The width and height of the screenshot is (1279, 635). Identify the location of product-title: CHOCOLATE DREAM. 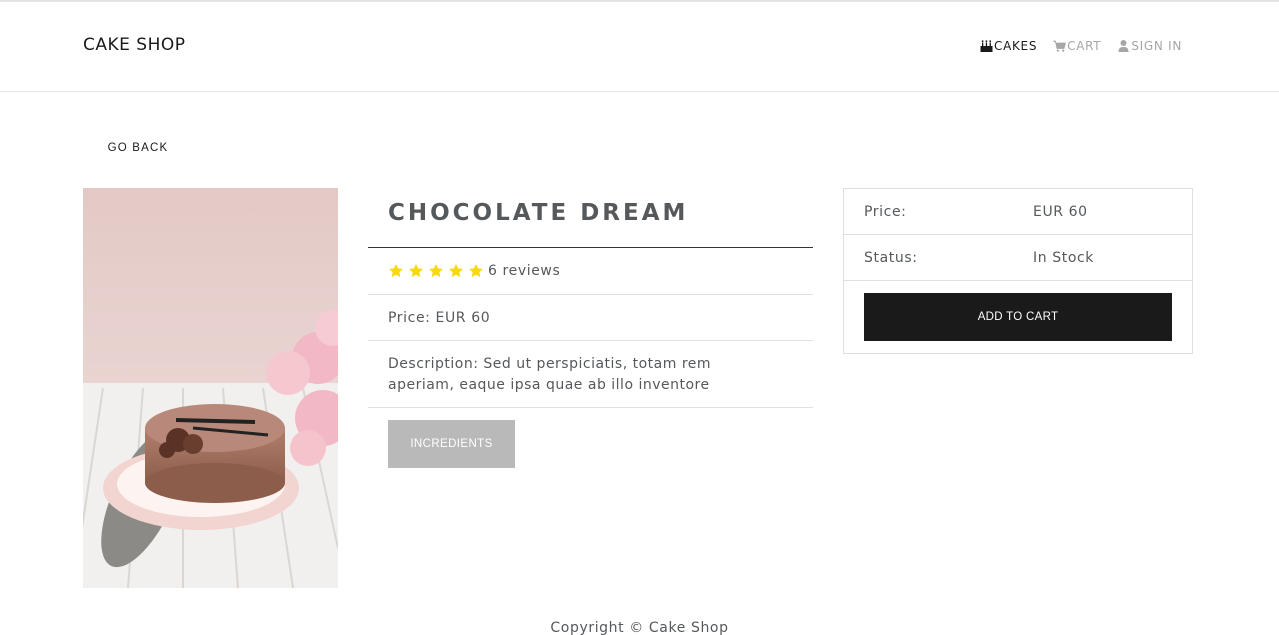
(590, 218).